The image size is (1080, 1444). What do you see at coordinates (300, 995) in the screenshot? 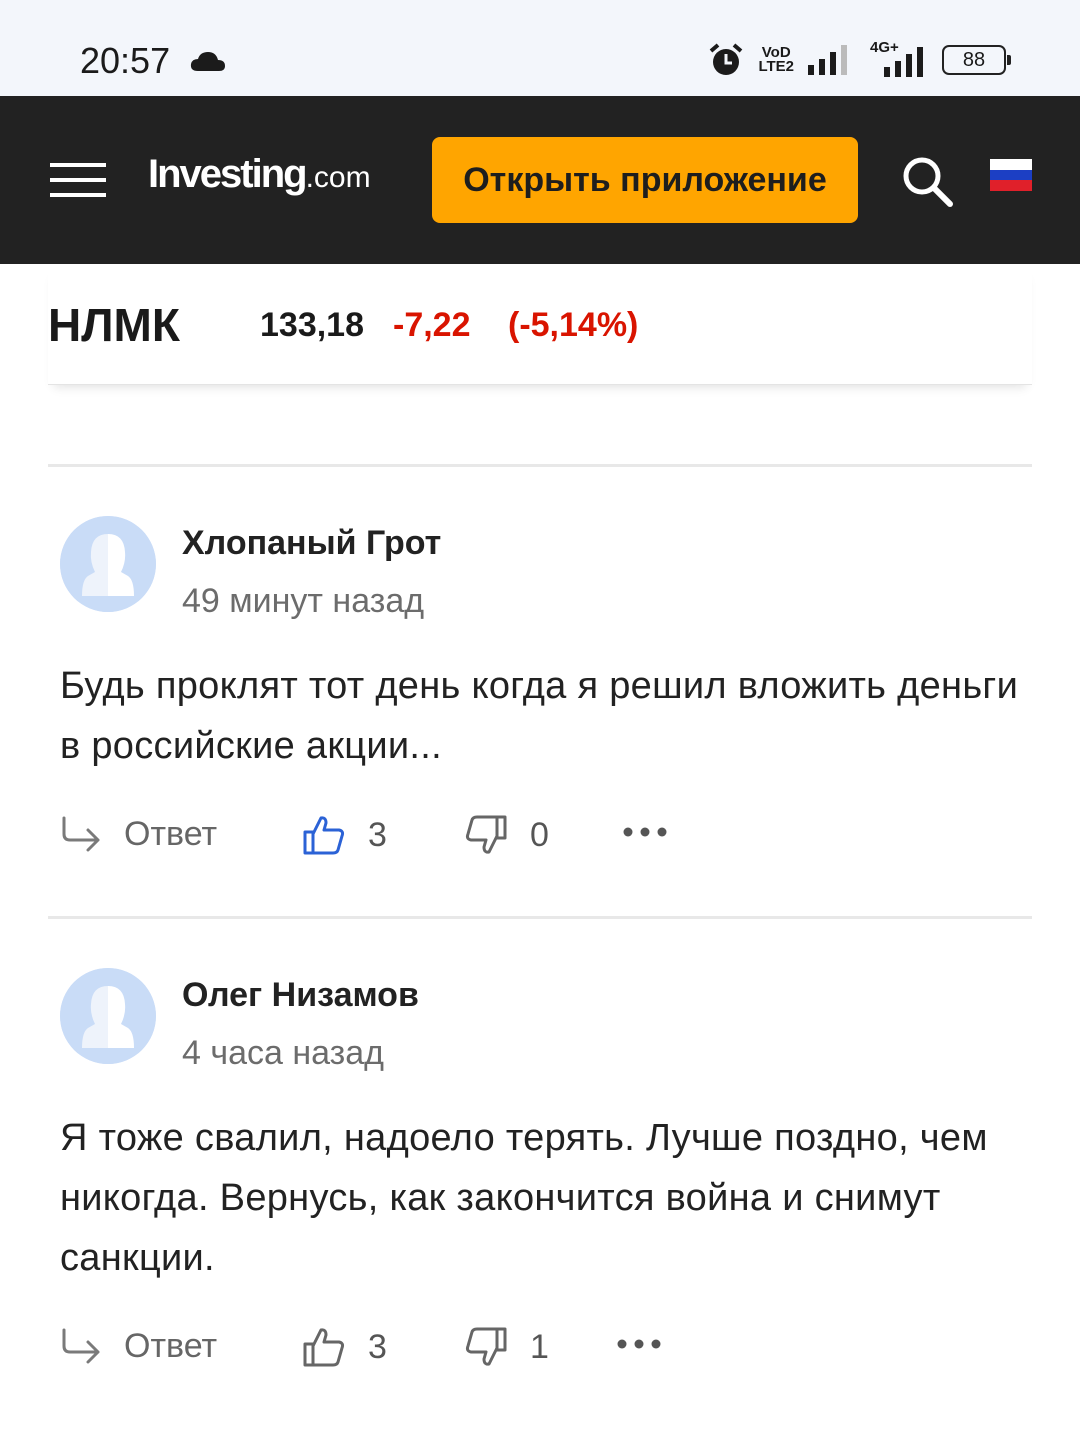
I see `comment-author: Олег Низамов` at bounding box center [300, 995].